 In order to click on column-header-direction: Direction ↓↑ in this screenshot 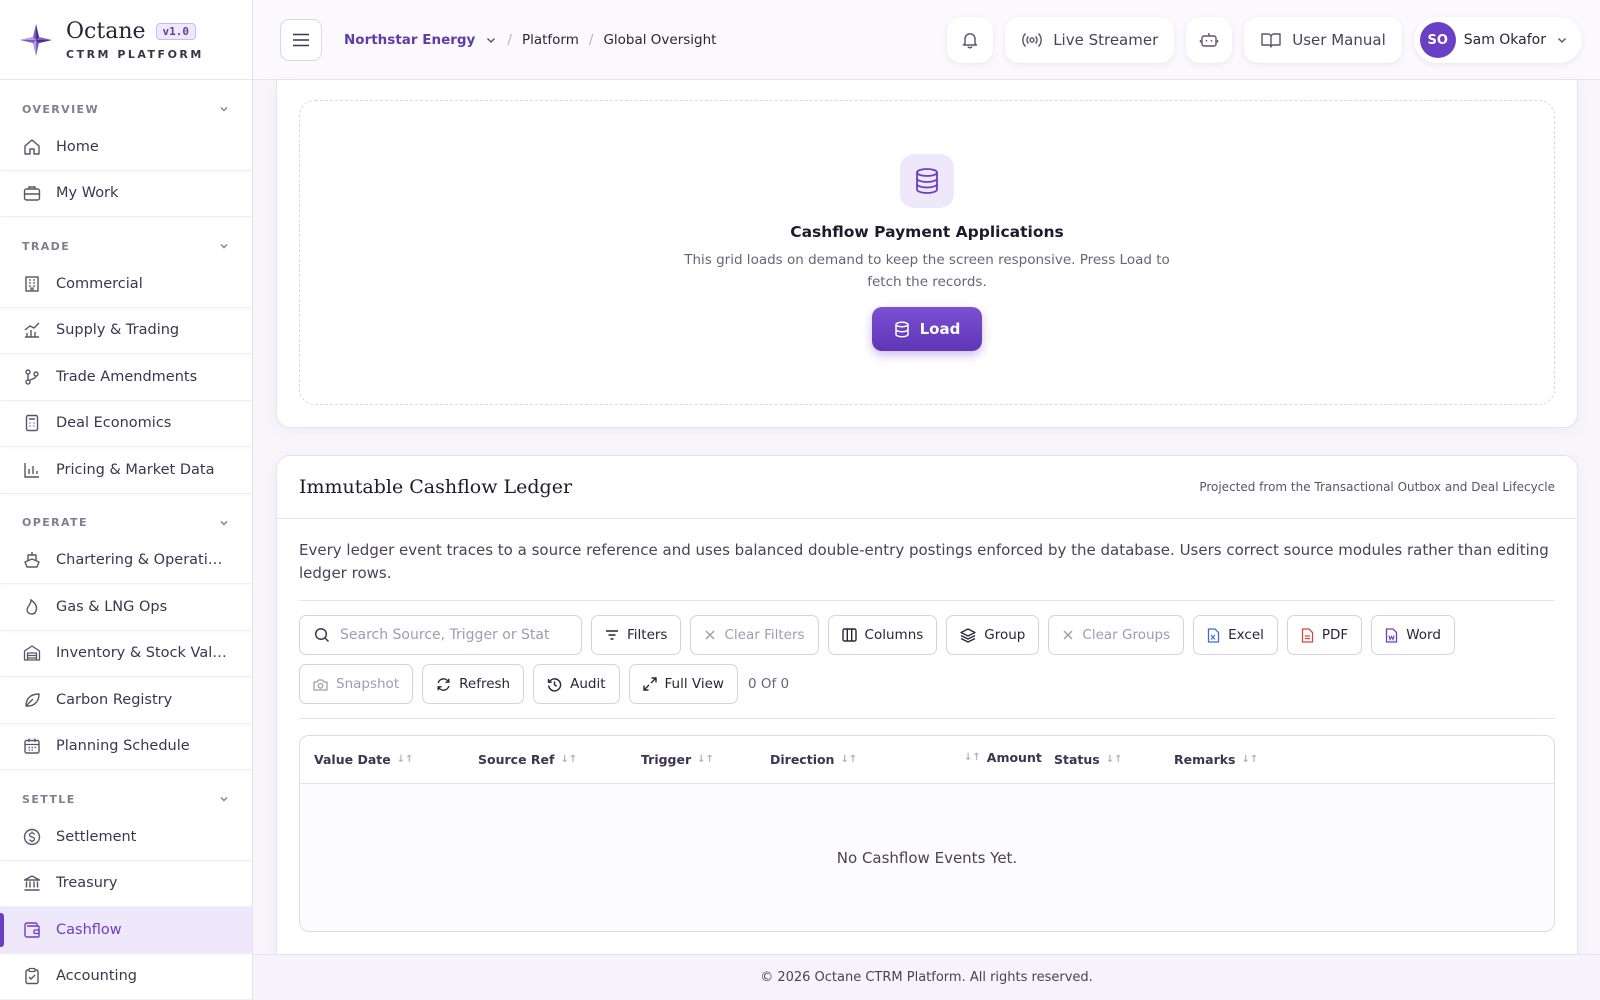, I will do `click(813, 759)`.